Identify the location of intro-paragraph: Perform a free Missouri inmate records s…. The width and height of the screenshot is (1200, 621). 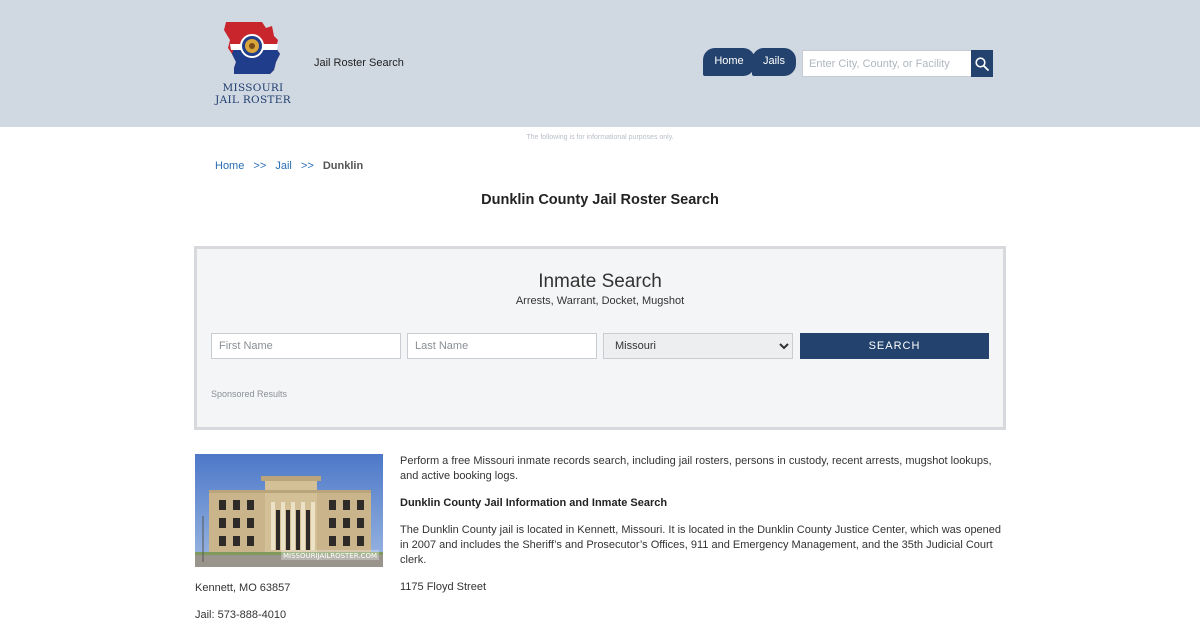
(696, 468).